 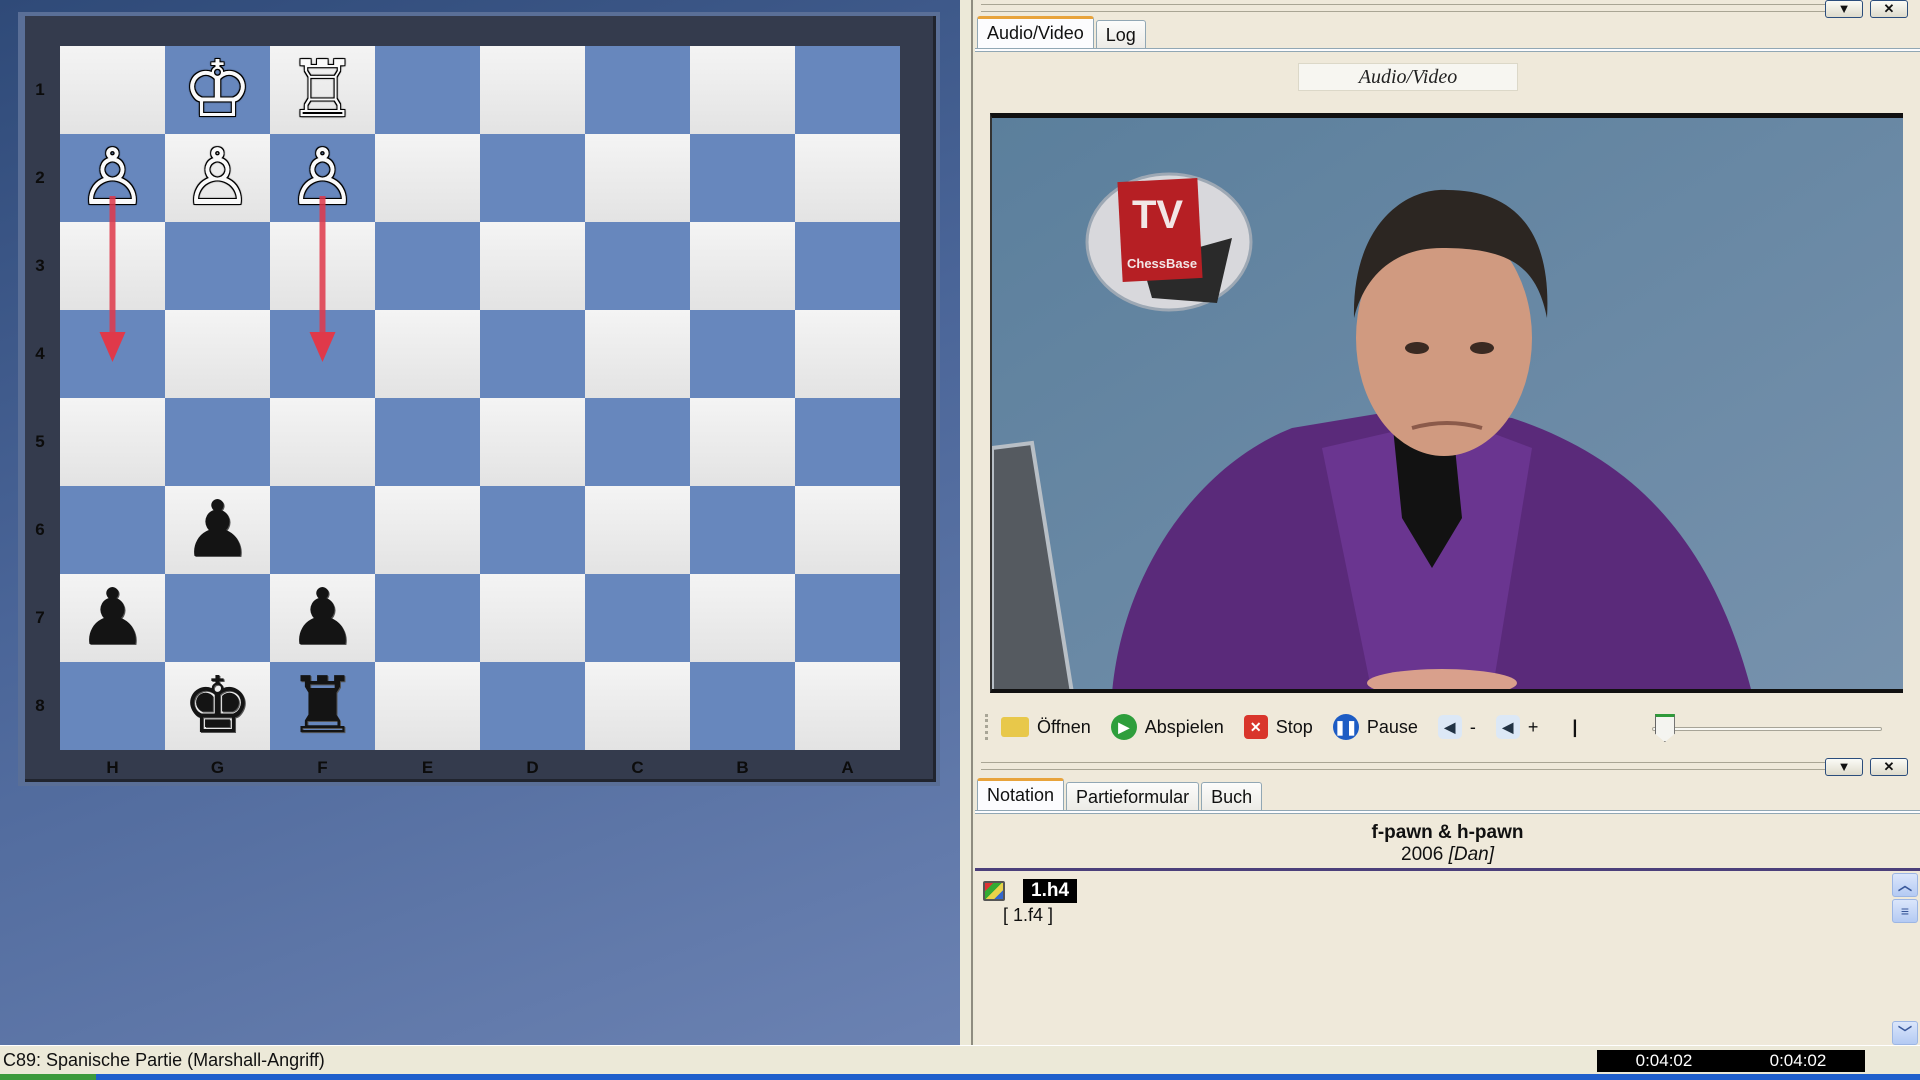 I want to click on square-g6: ♟, so click(x=217, y=530).